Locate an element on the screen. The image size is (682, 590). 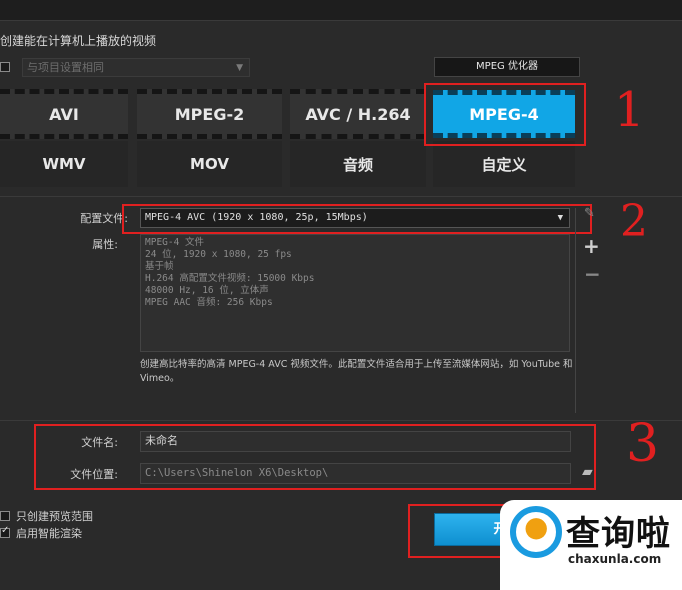
format-mov-button: MOV is located at coordinates (209, 164).